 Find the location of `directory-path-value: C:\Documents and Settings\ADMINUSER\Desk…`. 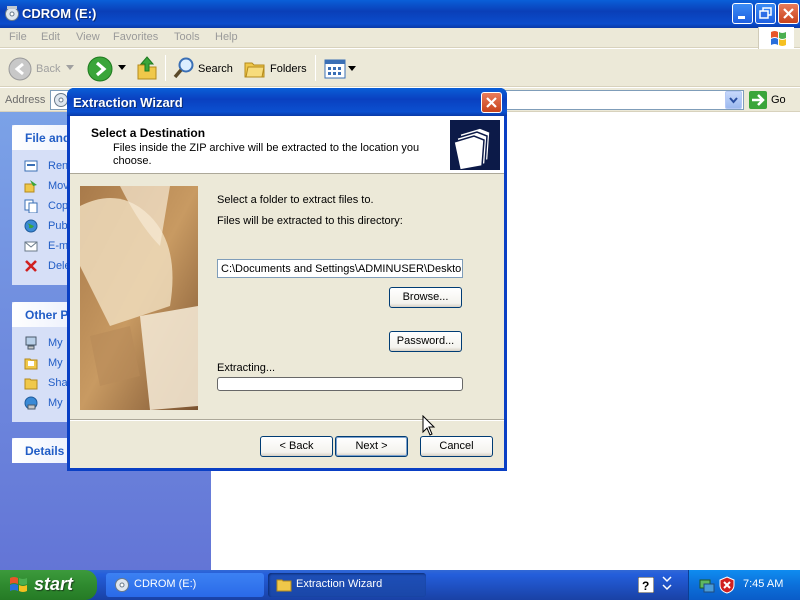

directory-path-value: C:\Documents and Settings\ADMINUSER\Desk… is located at coordinates (341, 269).